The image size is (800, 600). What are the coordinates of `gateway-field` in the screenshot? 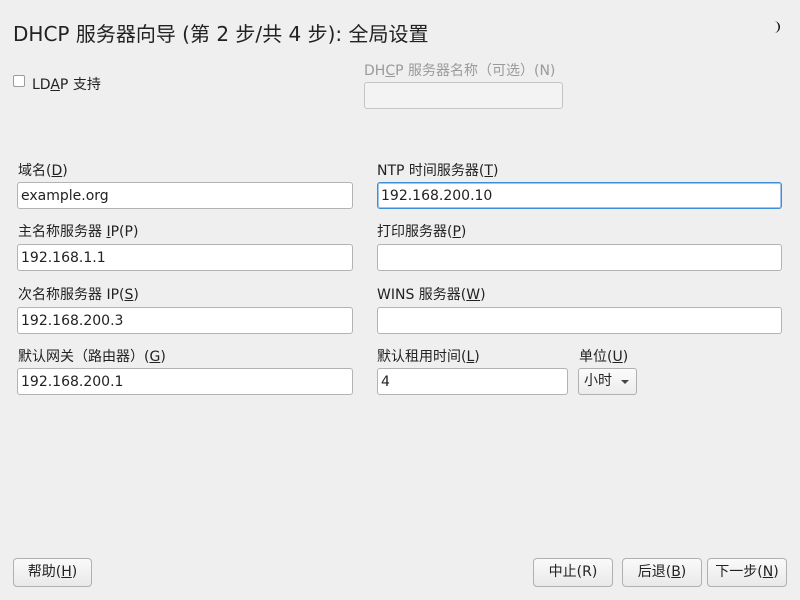 It's located at (185, 381).